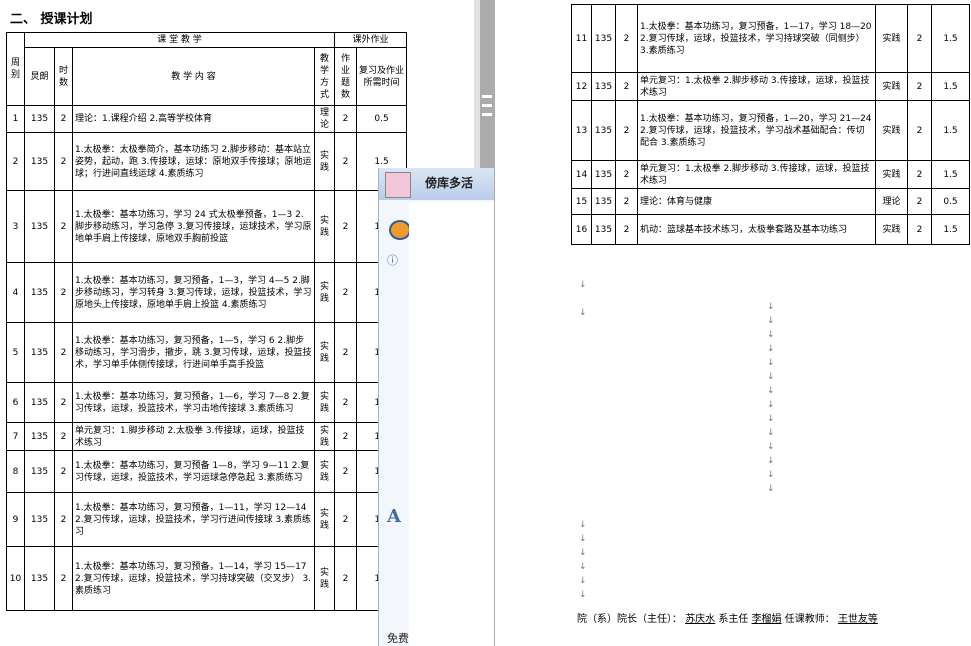 The image size is (971, 646). Describe the element at coordinates (398, 185) in the screenshot. I see `avatar` at that location.